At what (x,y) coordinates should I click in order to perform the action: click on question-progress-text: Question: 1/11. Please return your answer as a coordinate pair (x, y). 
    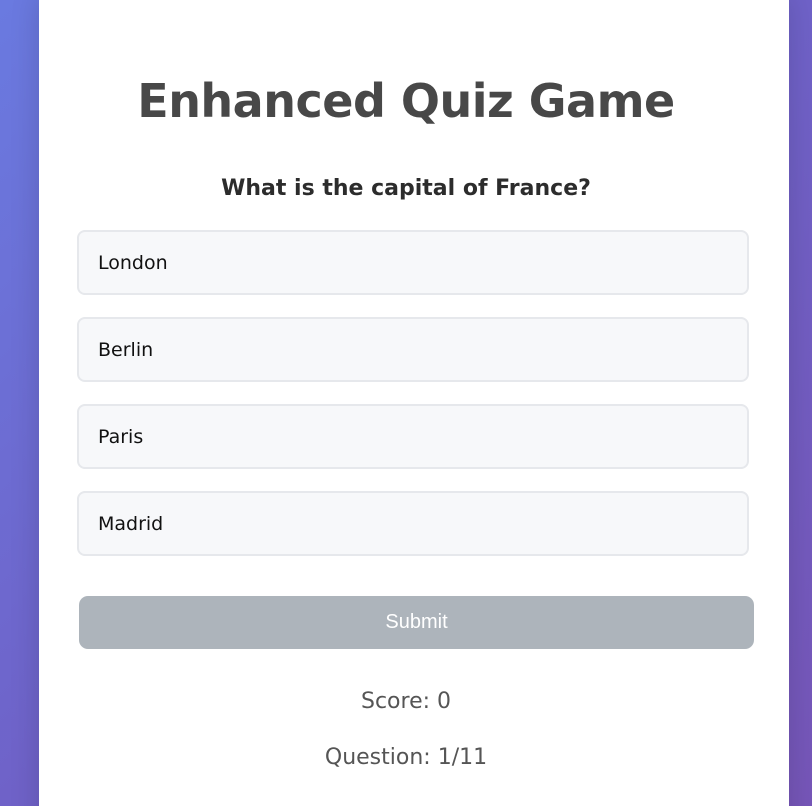
    Looking at the image, I should click on (406, 757).